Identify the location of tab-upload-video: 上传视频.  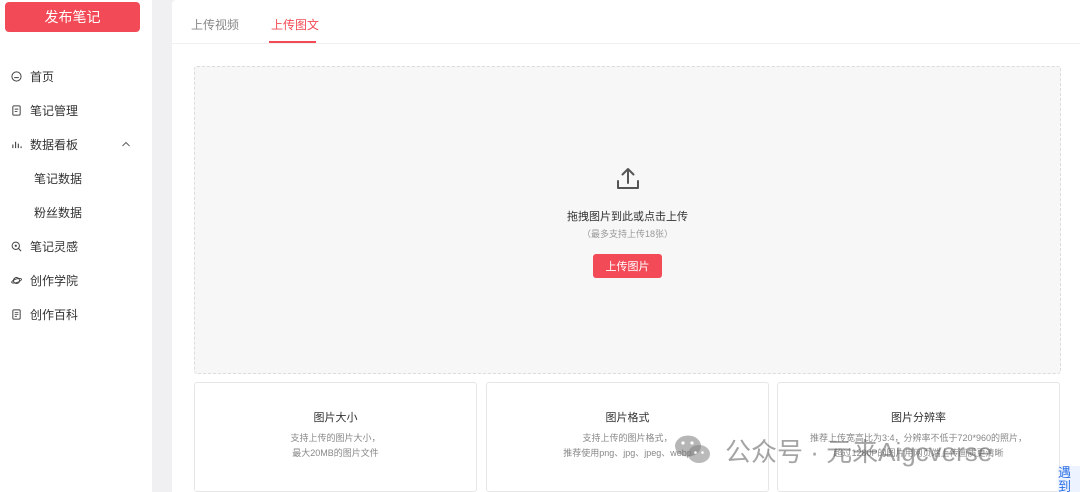
(215, 24).